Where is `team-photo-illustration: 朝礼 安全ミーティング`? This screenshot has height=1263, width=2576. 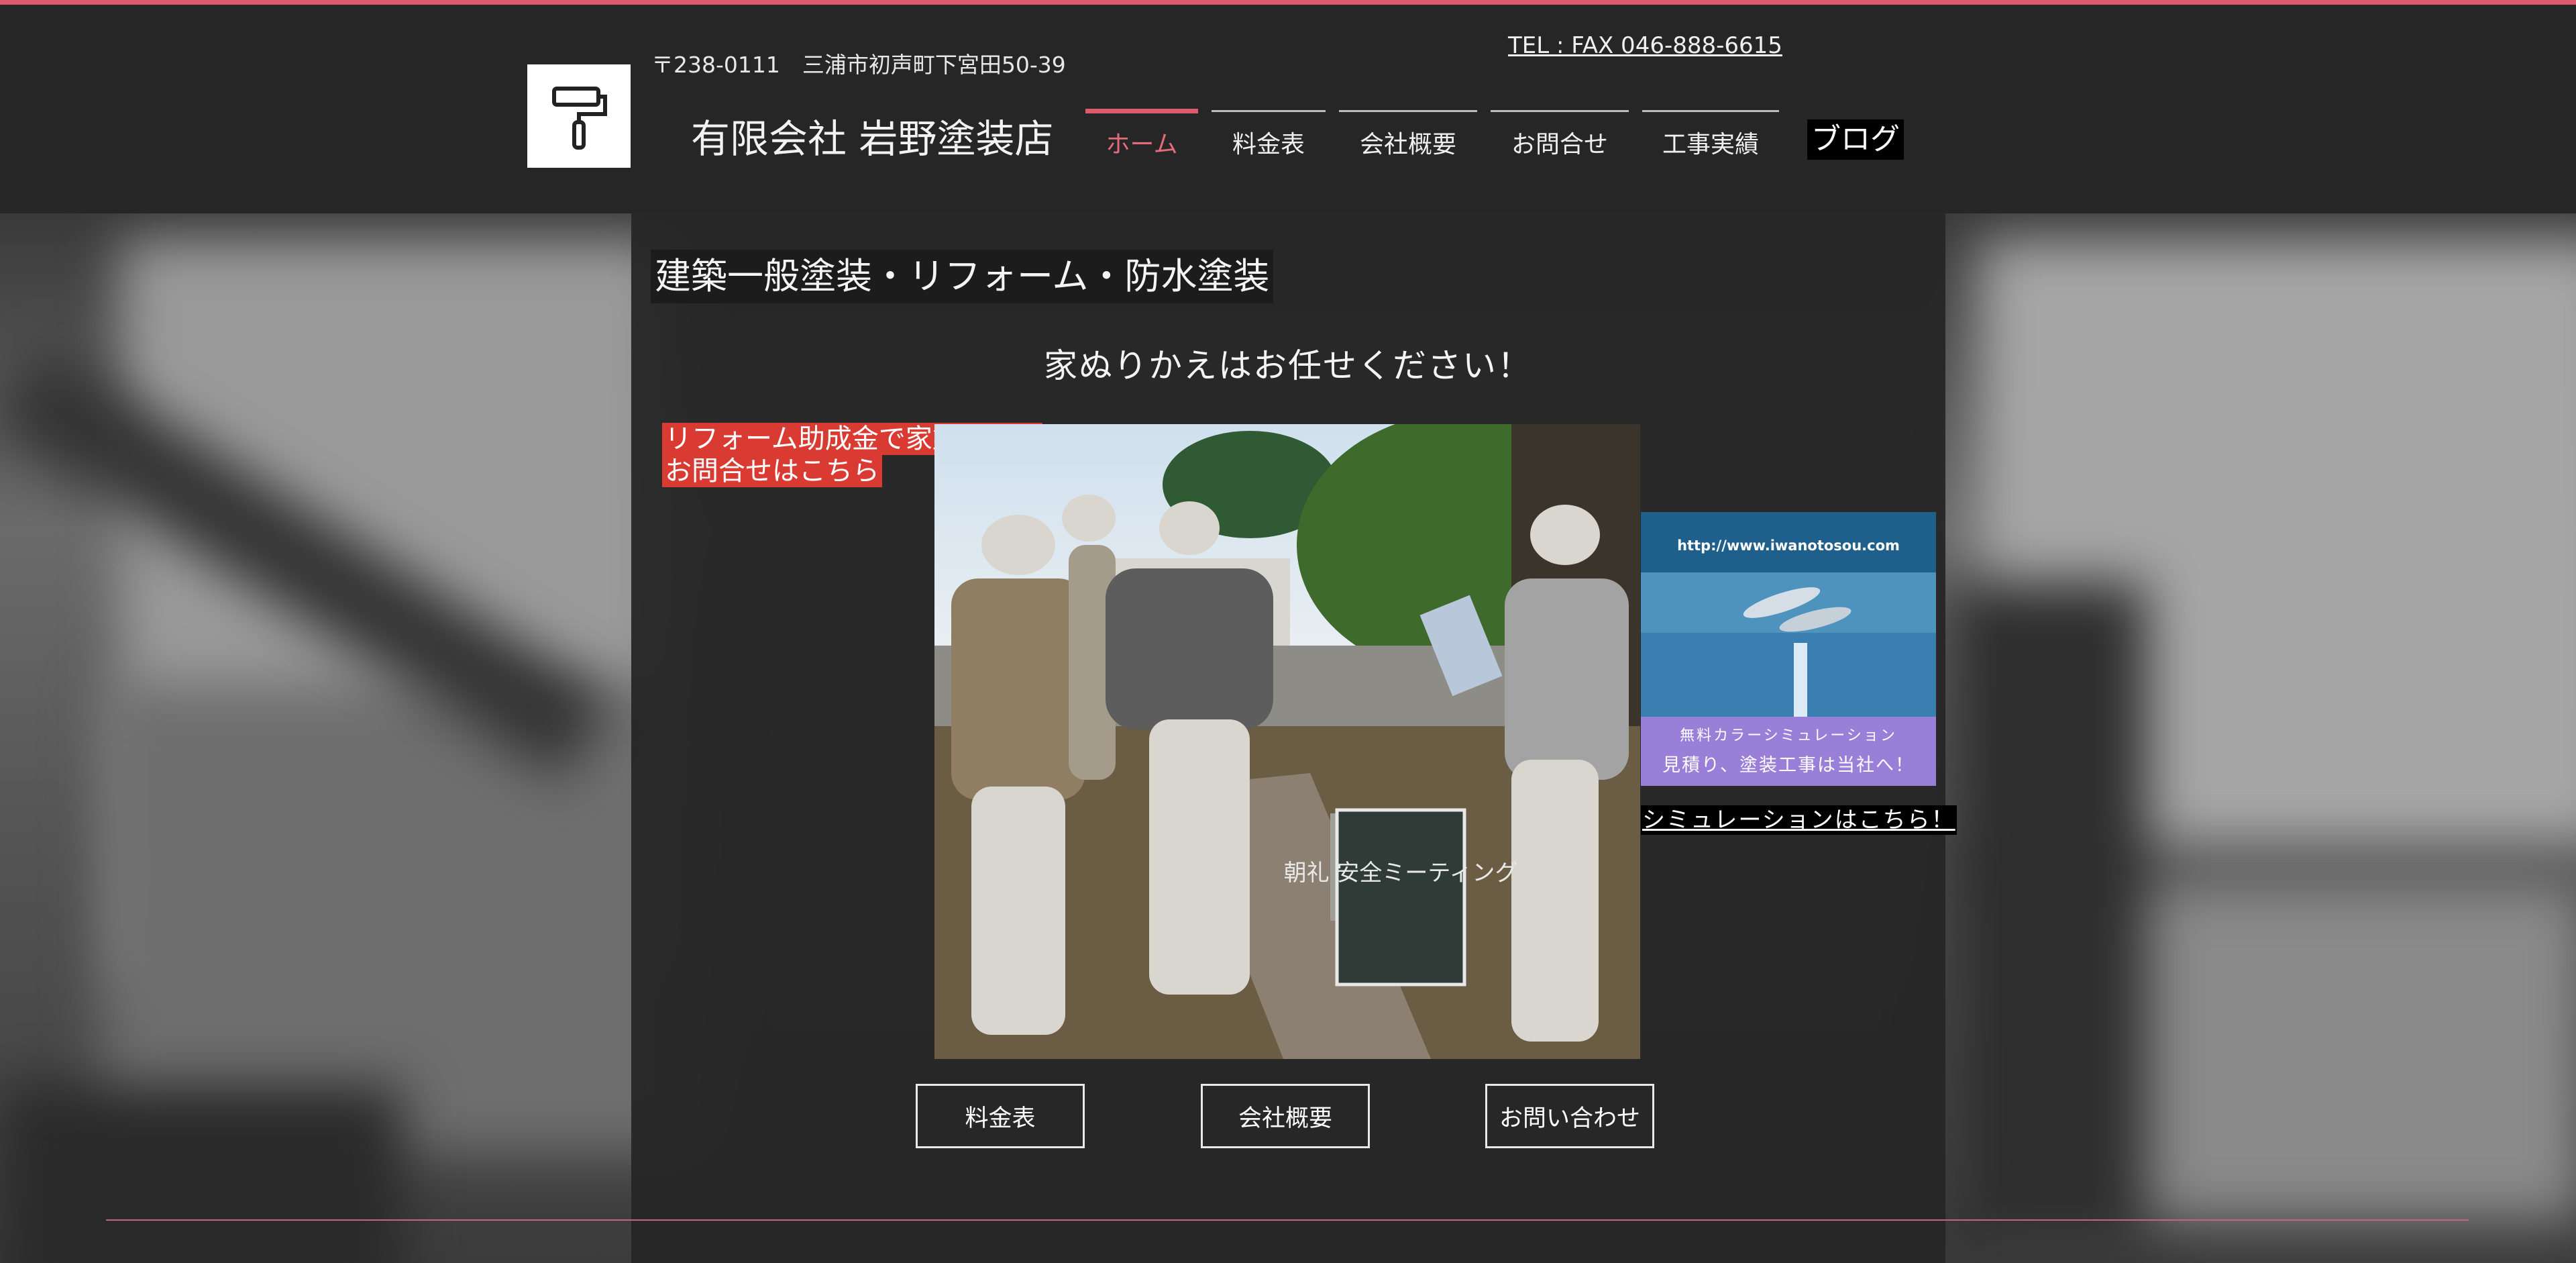
team-photo-illustration: 朝礼 安全ミーティング is located at coordinates (1287, 741).